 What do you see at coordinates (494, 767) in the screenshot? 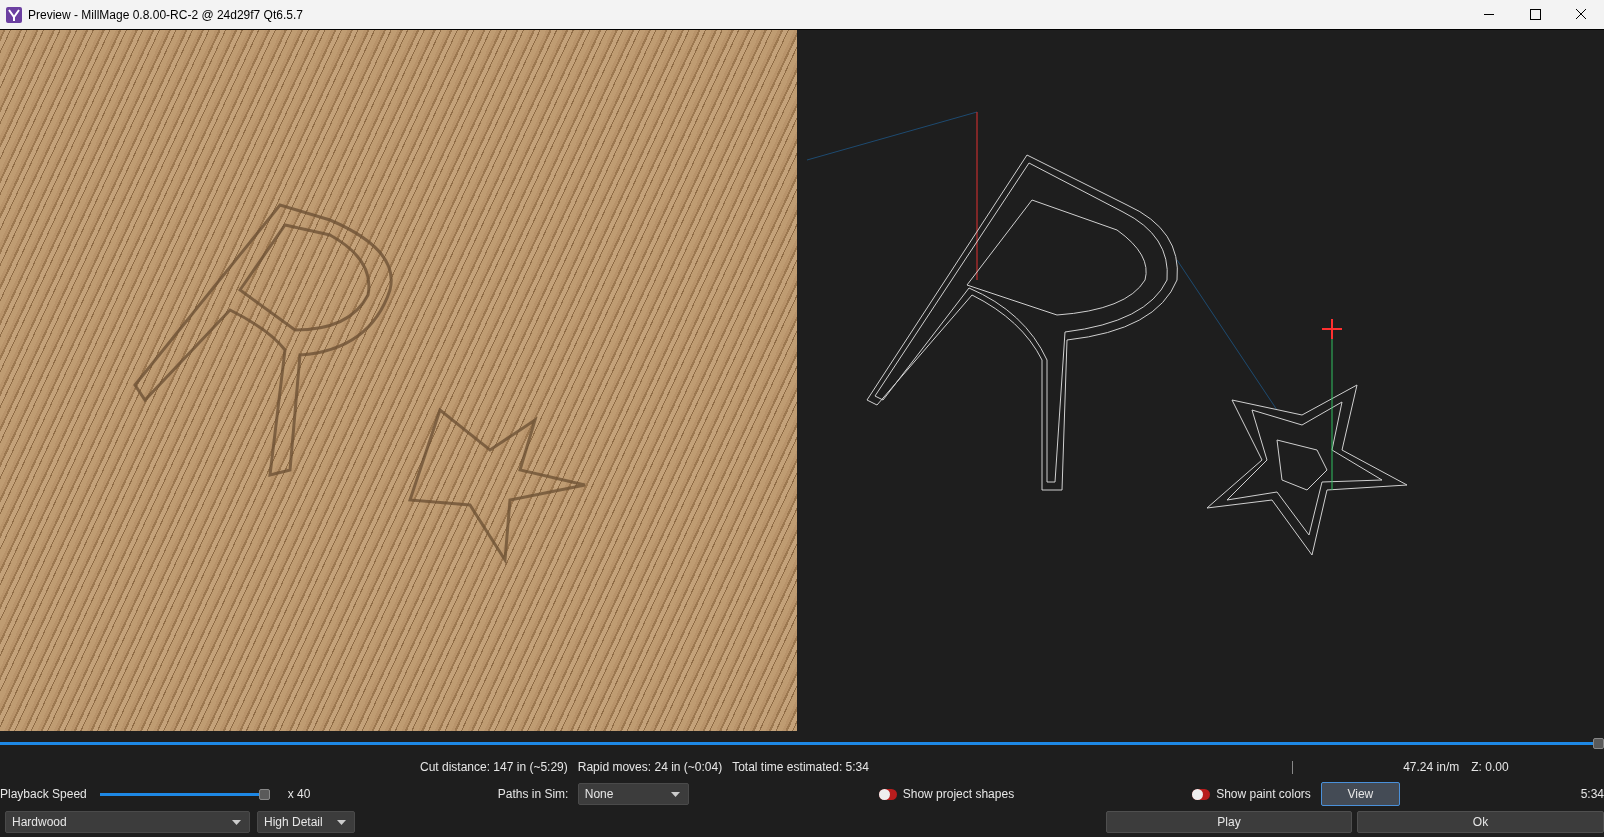
I see `cut-distance-text: Cut distance: 147 in (~5:29)` at bounding box center [494, 767].